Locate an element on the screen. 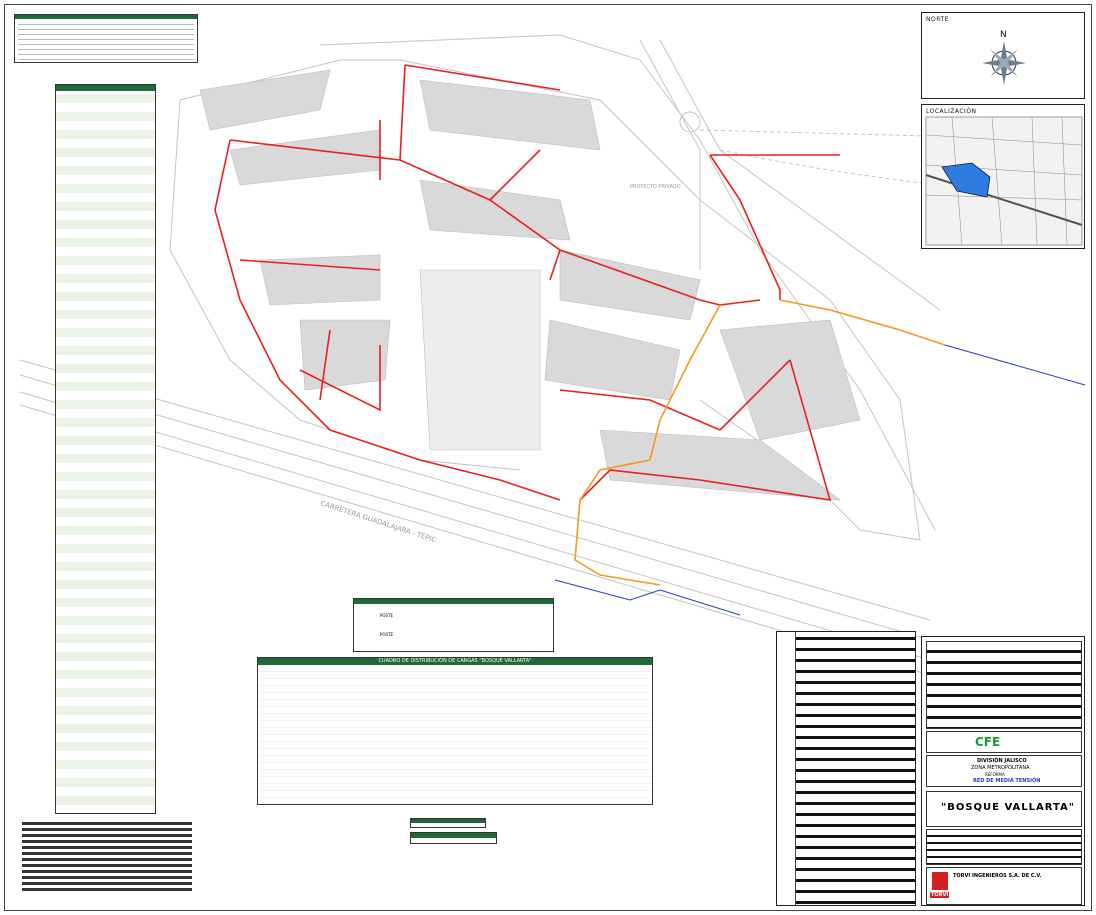 This screenshot has width=1096, height=915. location-panel: LOCALIZACIÓN is located at coordinates (1003, 176).